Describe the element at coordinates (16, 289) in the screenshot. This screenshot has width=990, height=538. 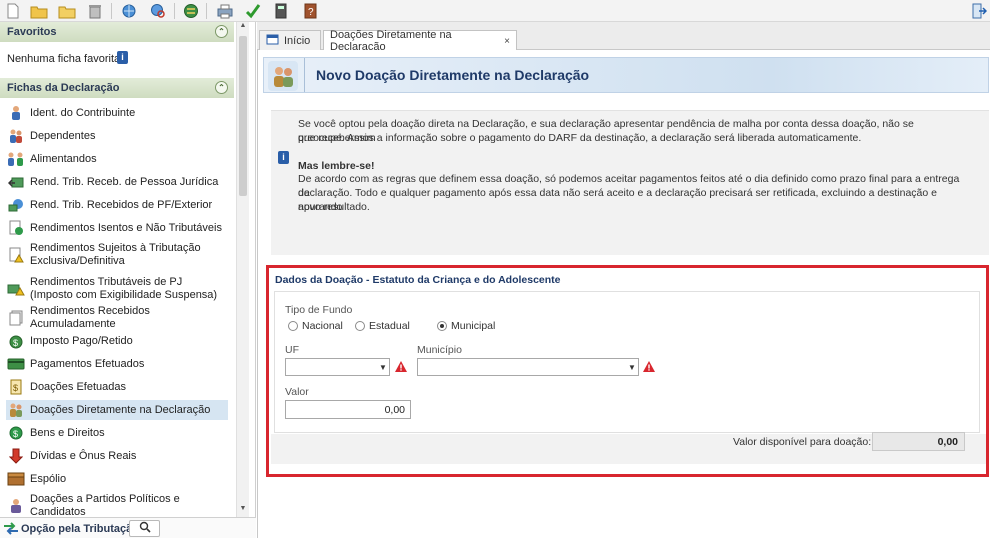
I see `money-warning-icon` at that location.